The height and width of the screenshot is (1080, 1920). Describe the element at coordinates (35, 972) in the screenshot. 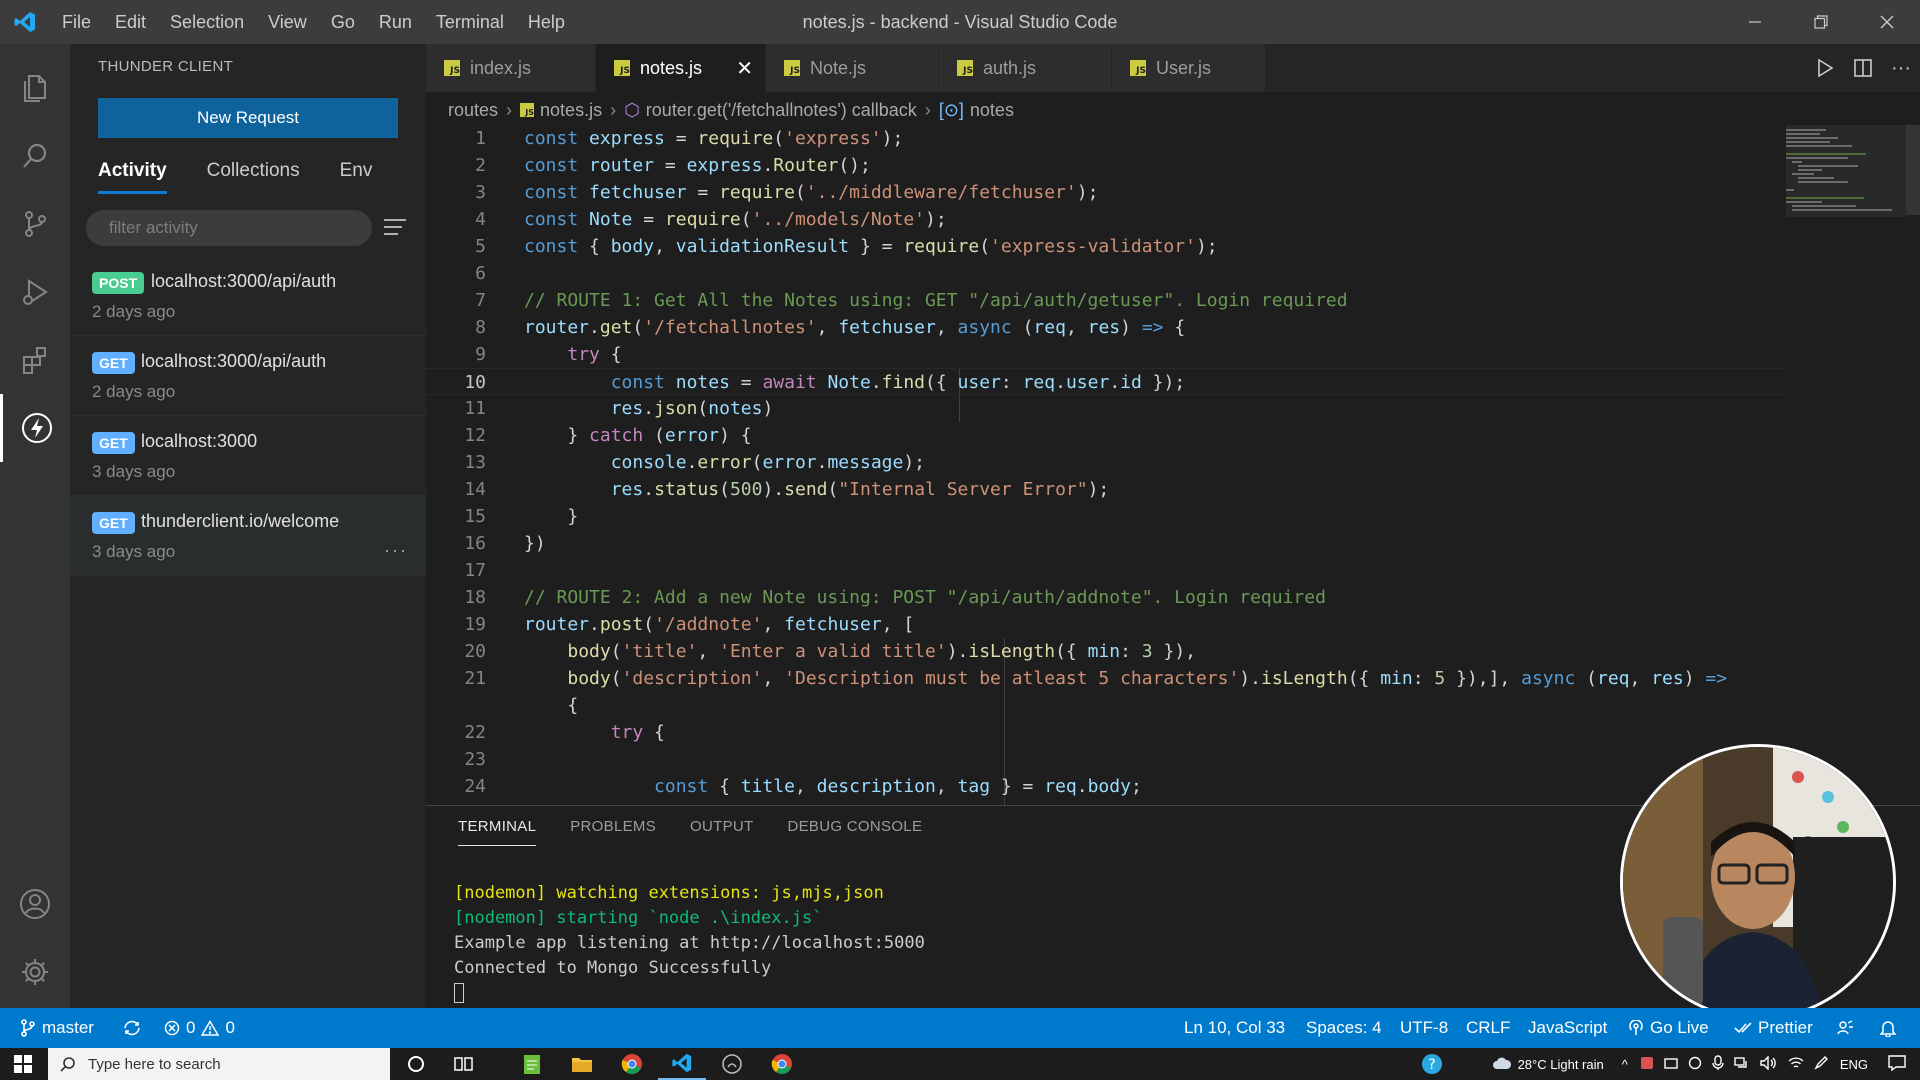

I see `settings-gear-icon` at that location.